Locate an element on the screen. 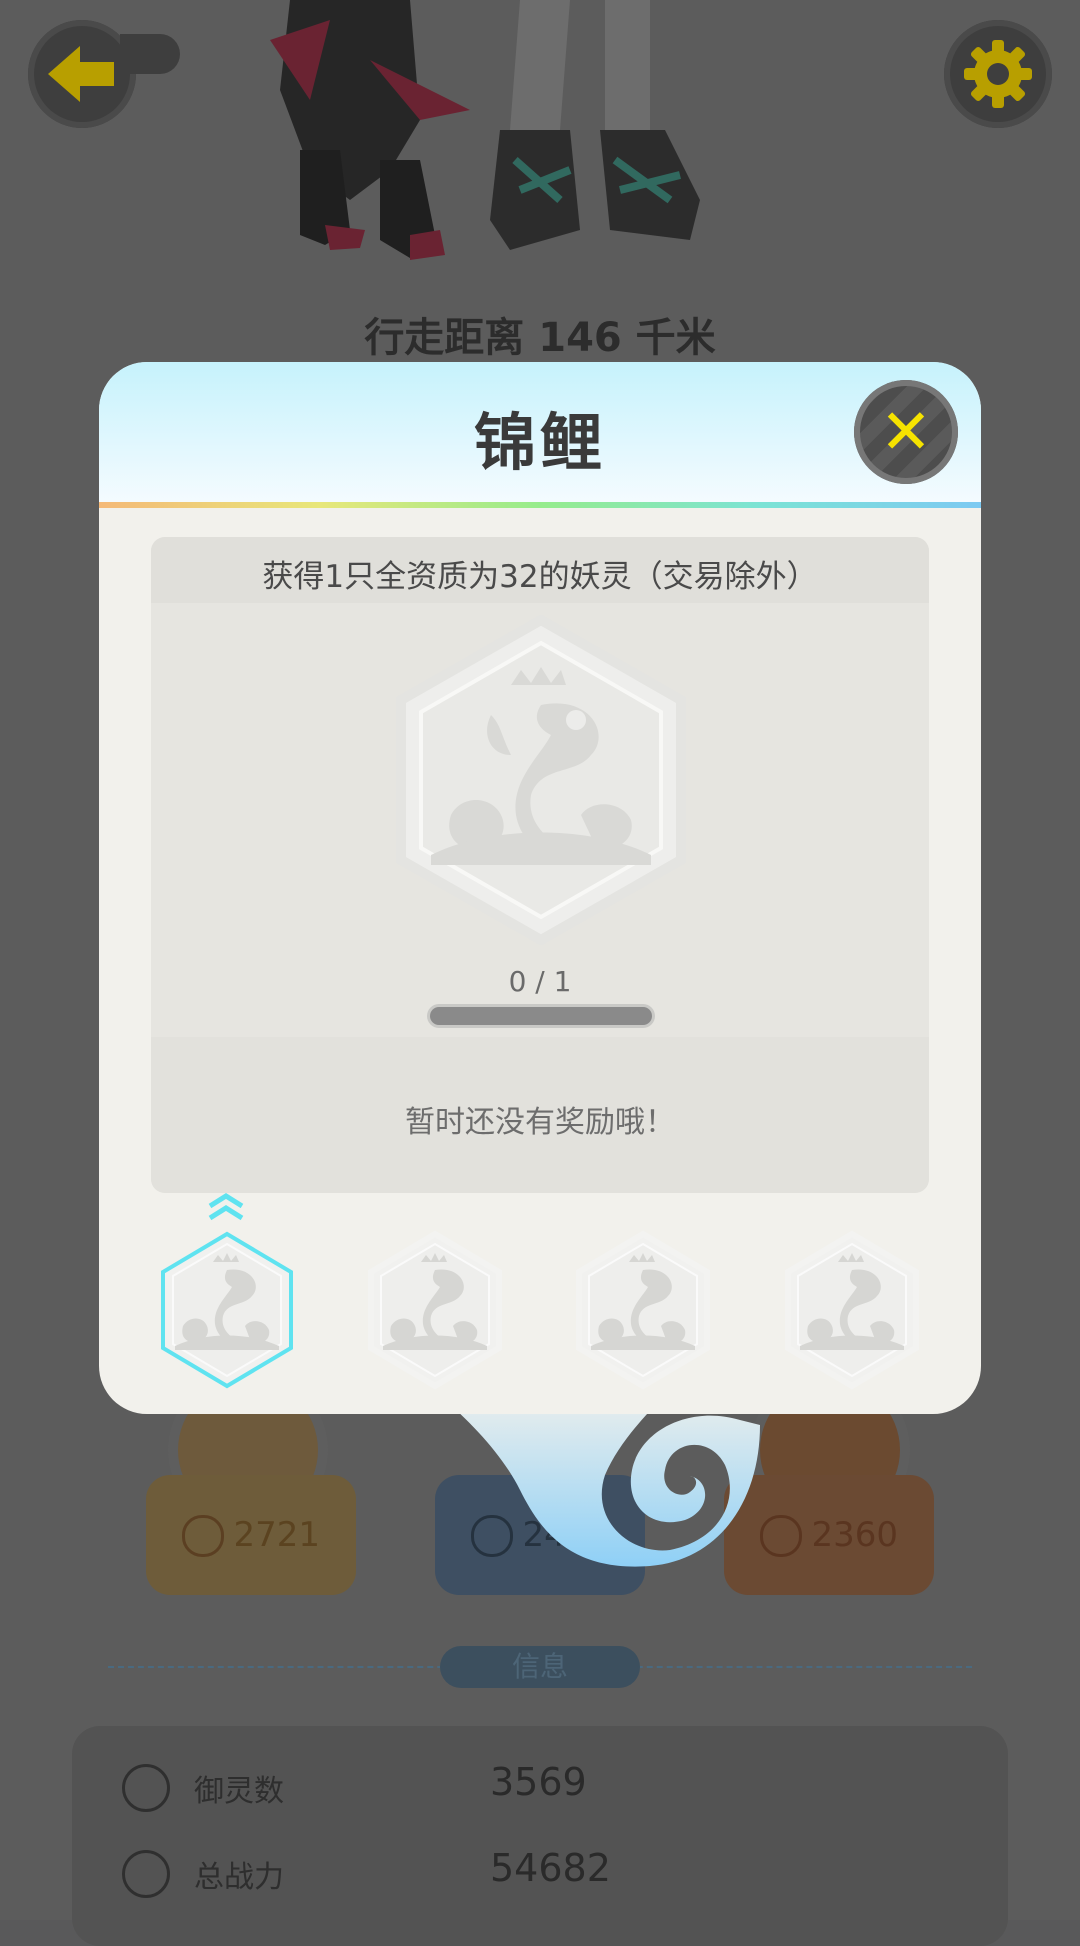 The width and height of the screenshot is (1080, 1946). stat-label: 总战力 is located at coordinates (239, 1877).